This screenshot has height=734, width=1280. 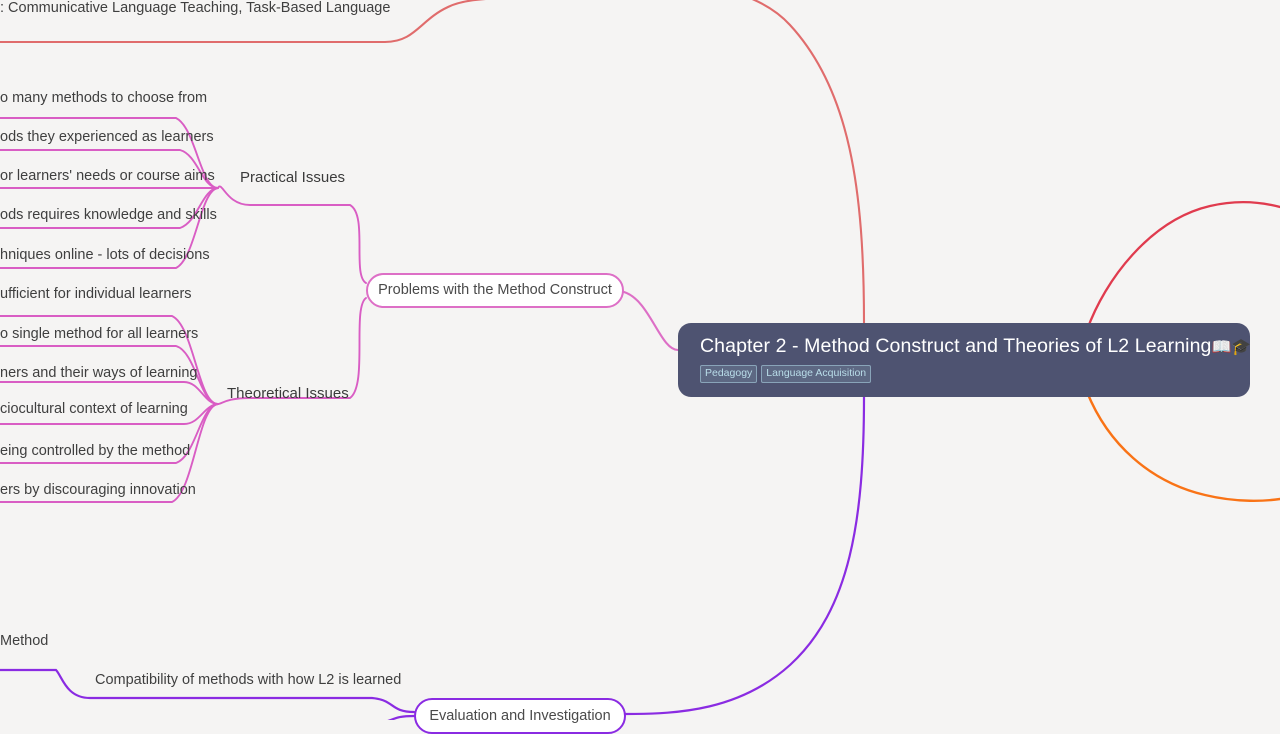 I want to click on leaf-practical-4: ods requires knowledge and skills, so click(x=108, y=215).